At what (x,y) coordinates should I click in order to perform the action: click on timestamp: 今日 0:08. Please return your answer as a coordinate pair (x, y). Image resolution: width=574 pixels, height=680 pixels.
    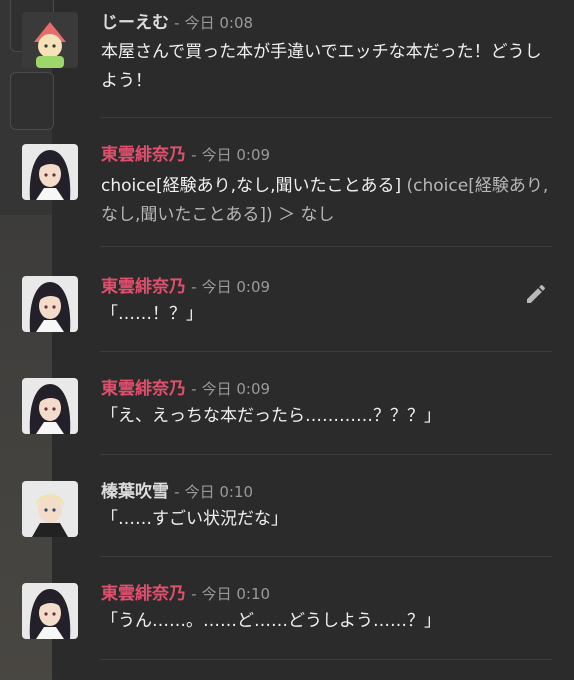
    Looking at the image, I should click on (219, 23).